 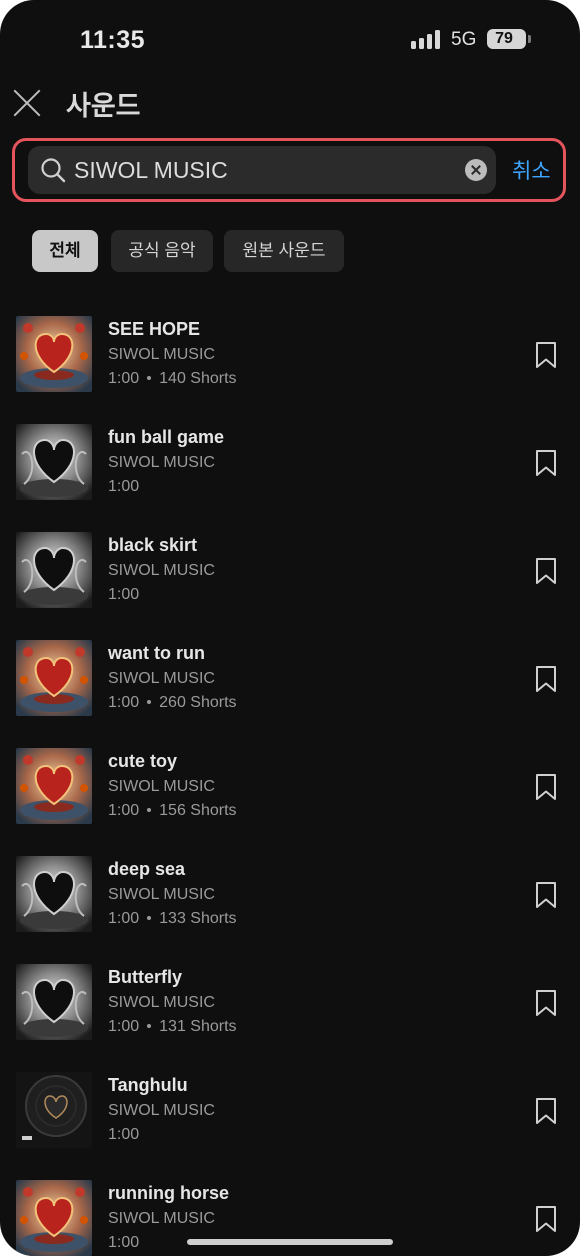 What do you see at coordinates (53, 170) in the screenshot?
I see `search-icon` at bounding box center [53, 170].